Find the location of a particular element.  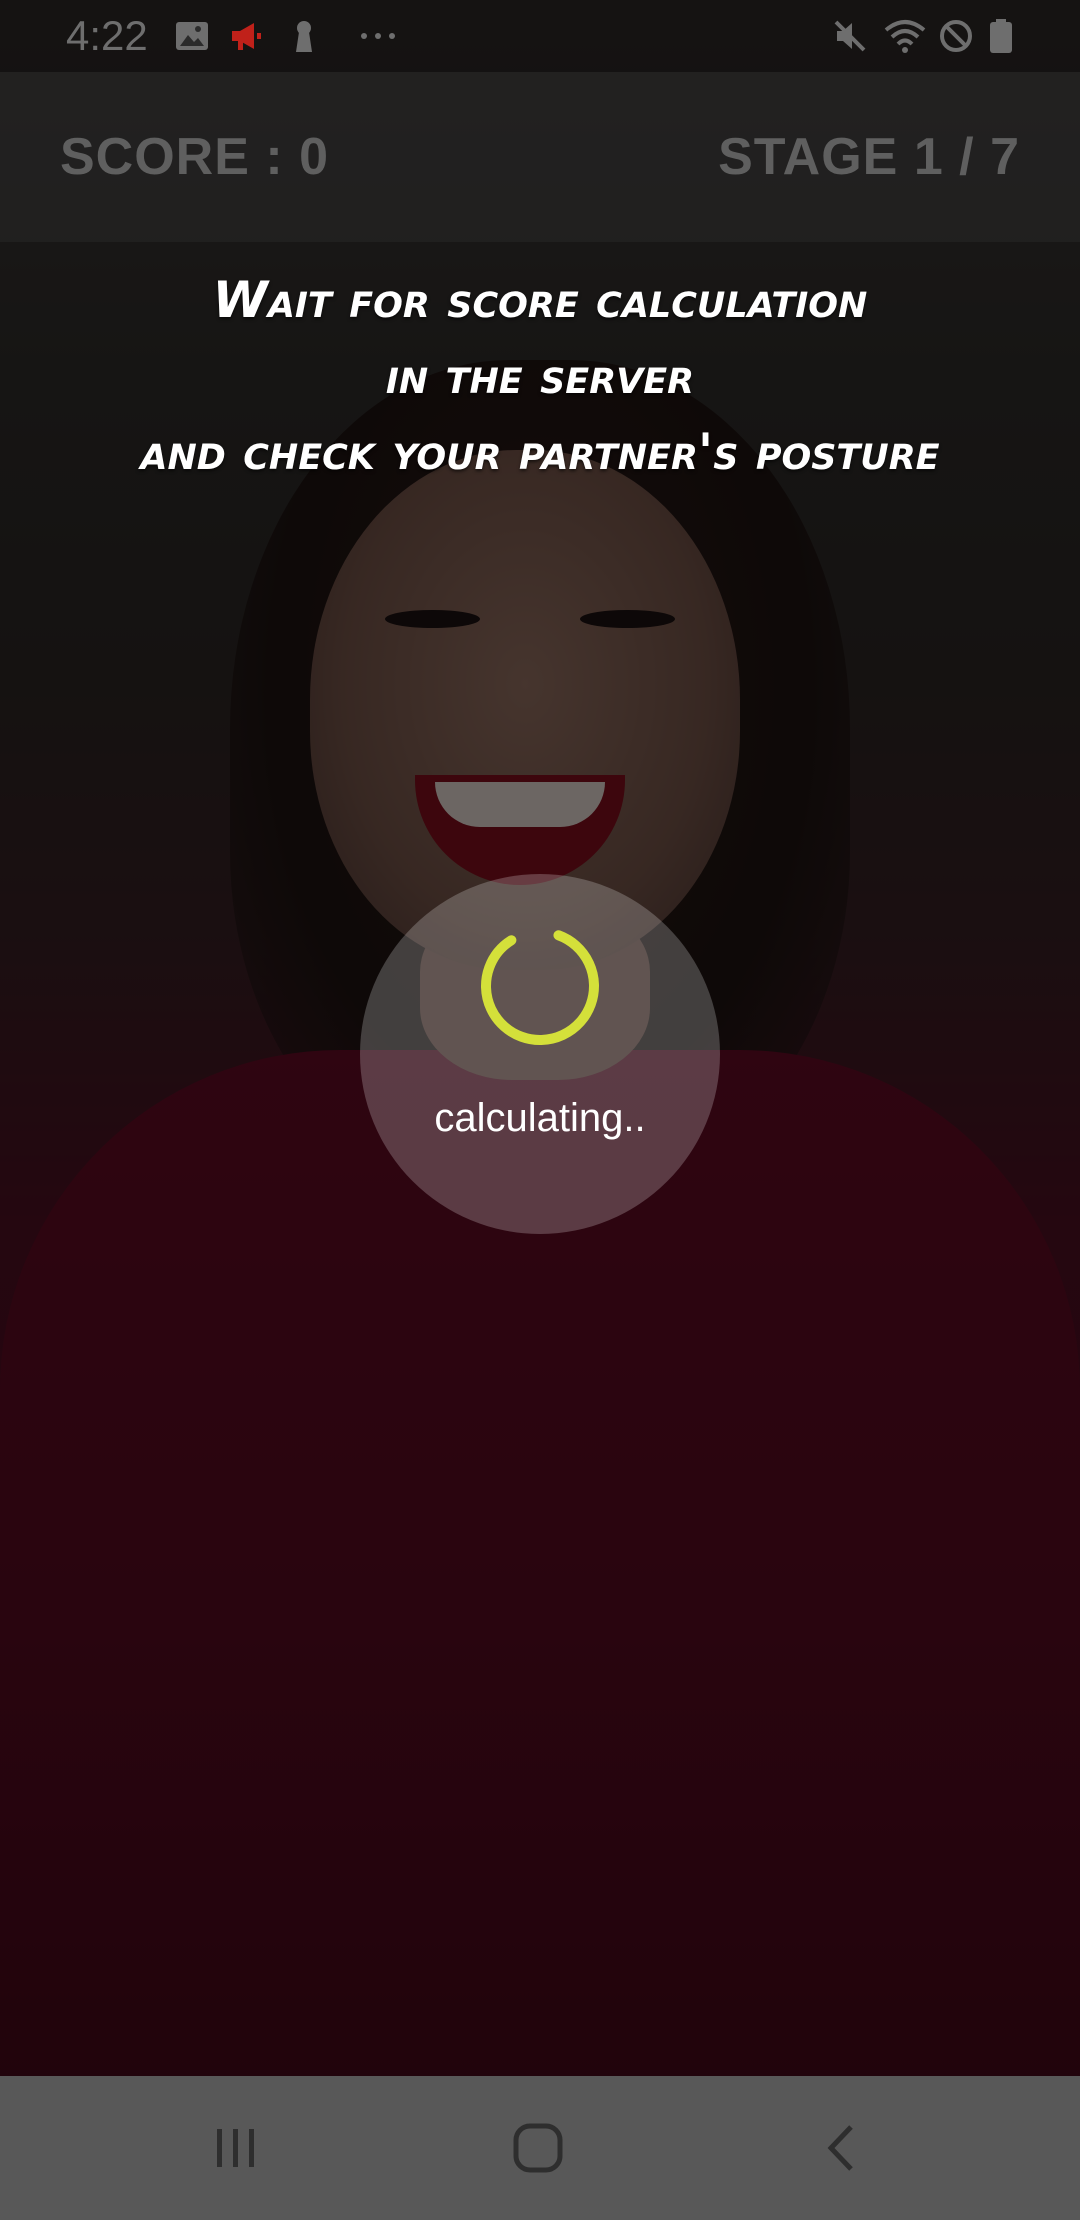

block-icon is located at coordinates (956, 36).